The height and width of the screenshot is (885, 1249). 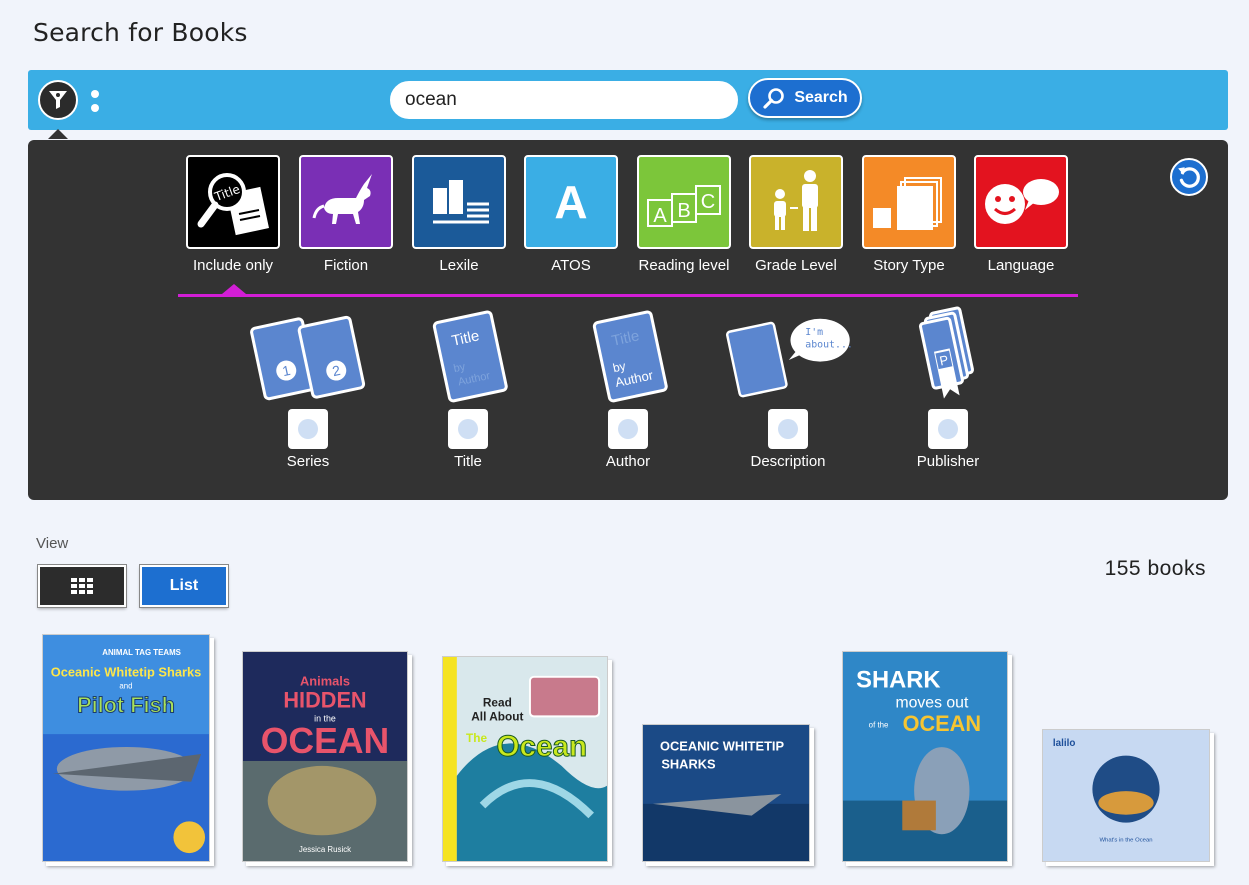 I want to click on lexile-books-icon, so click(x=461, y=202).